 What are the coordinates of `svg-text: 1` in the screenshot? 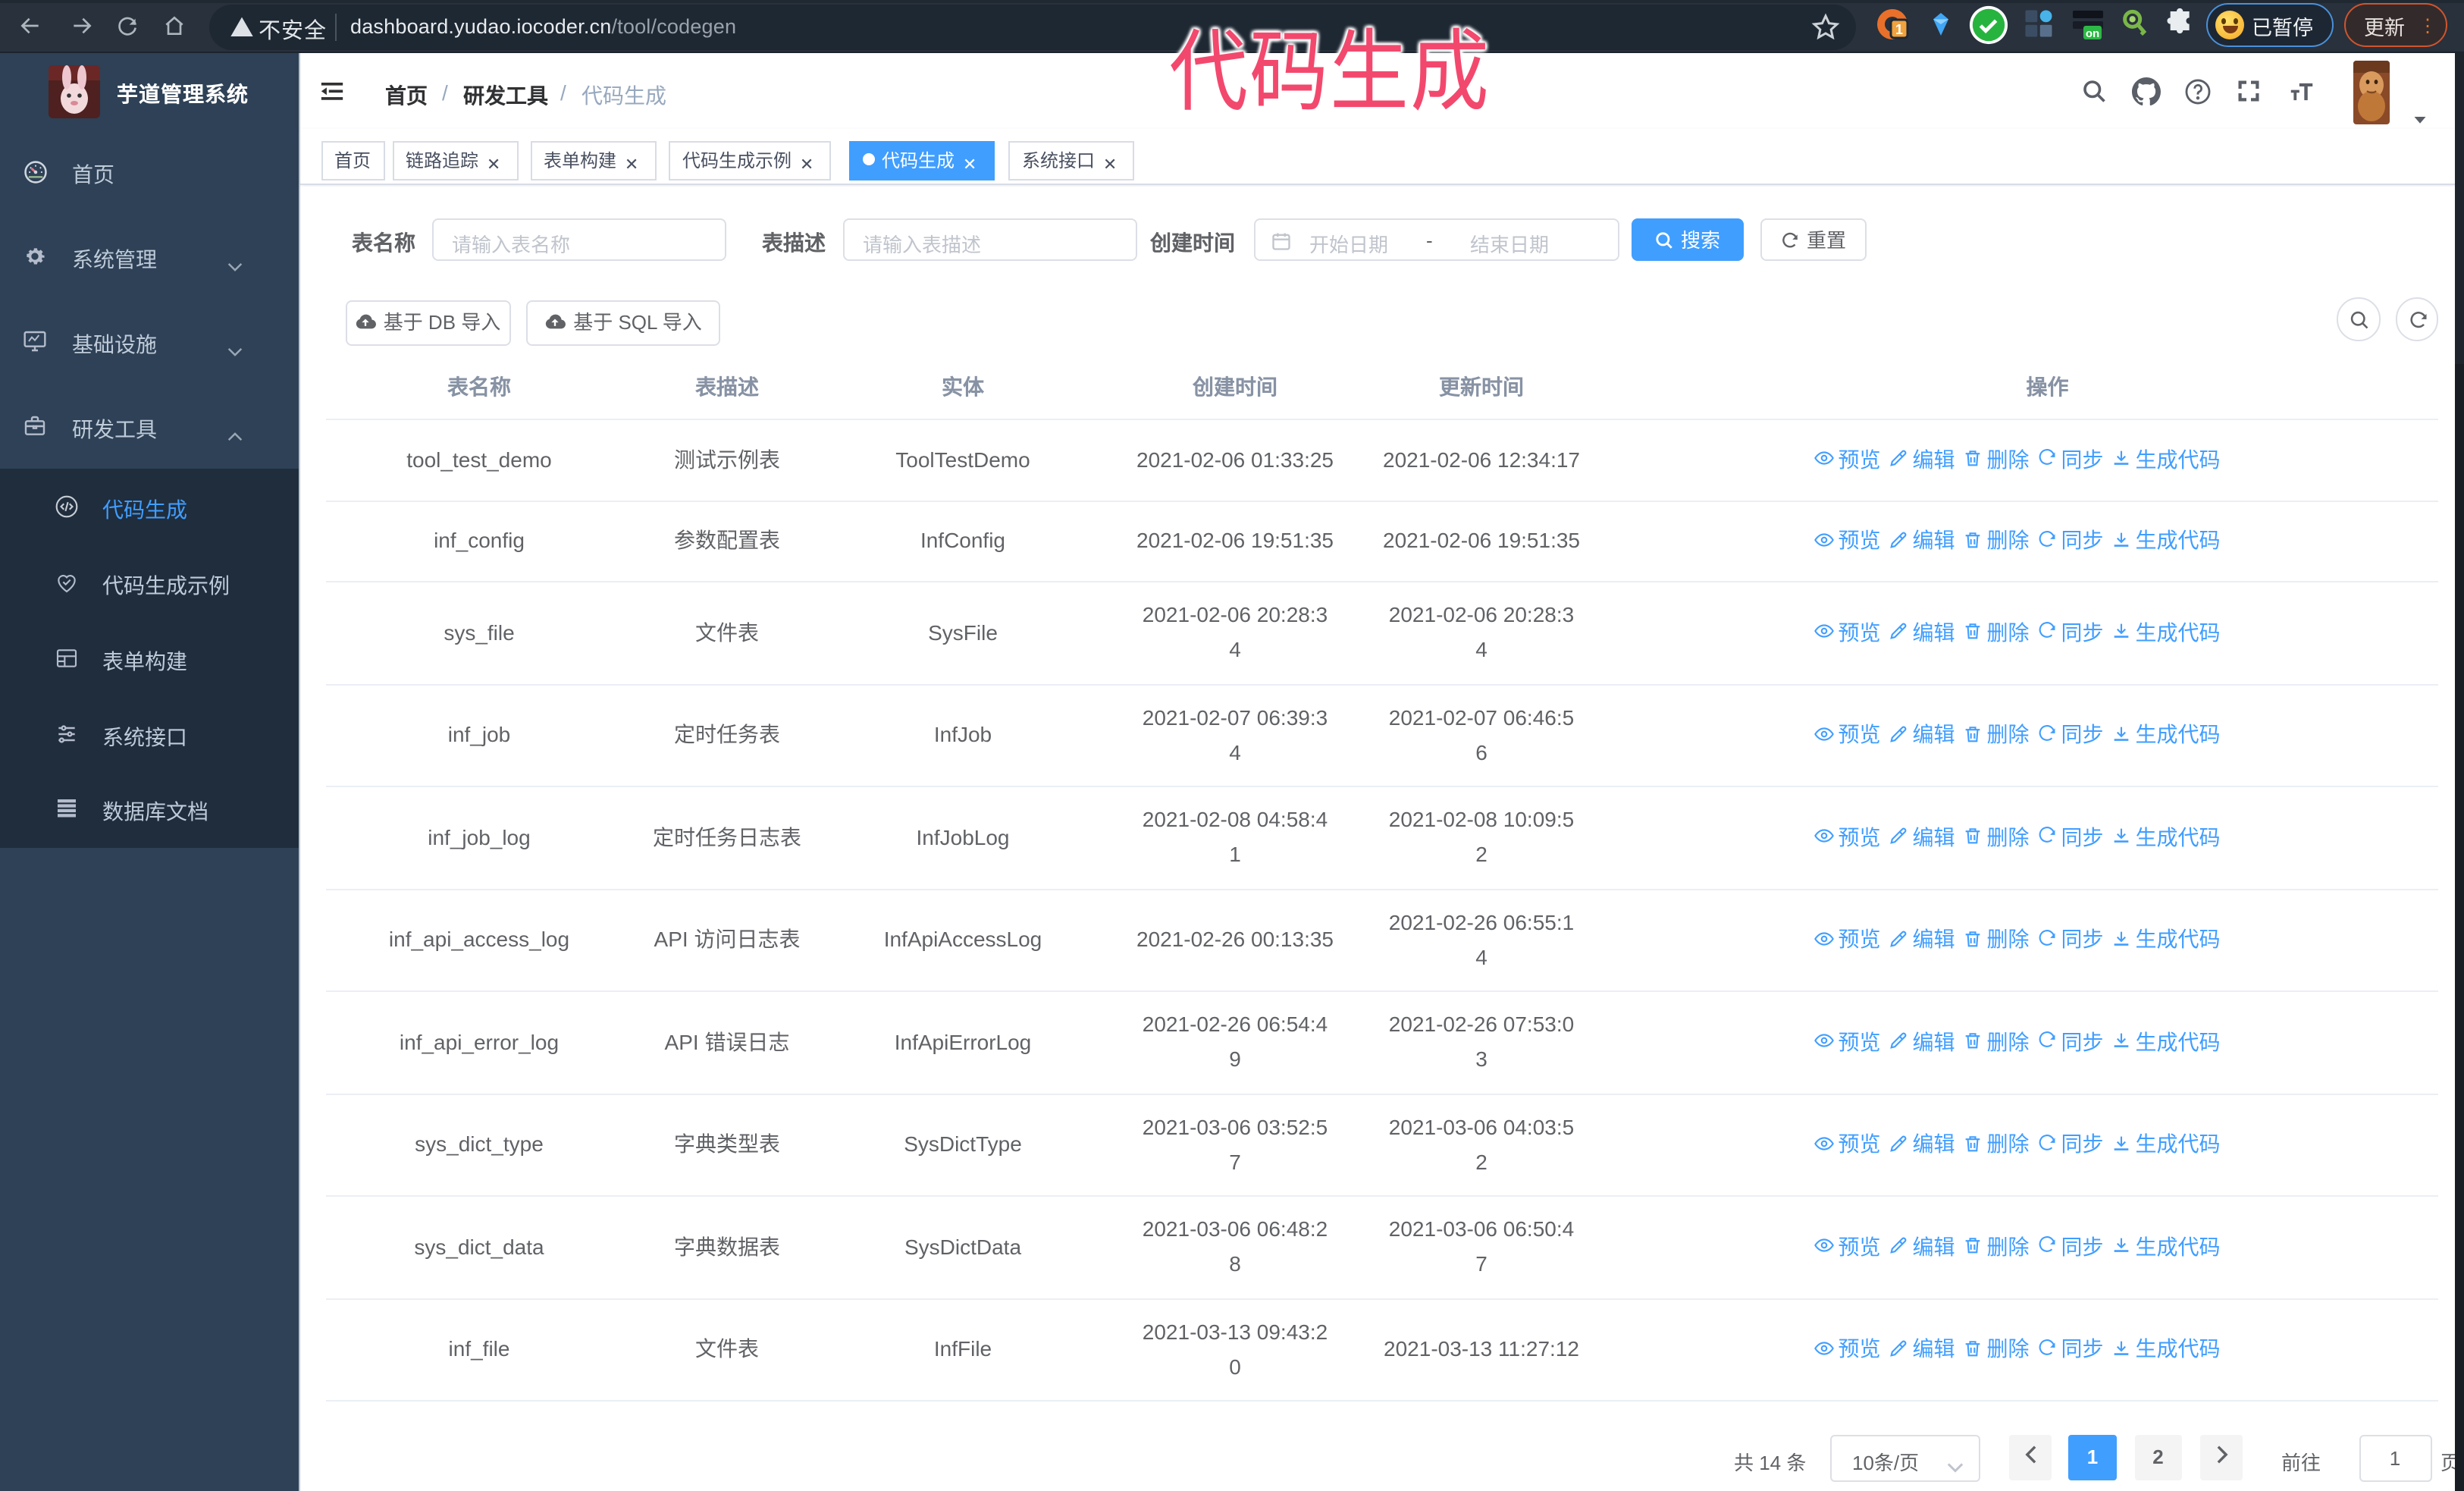 It's located at (1899, 29).